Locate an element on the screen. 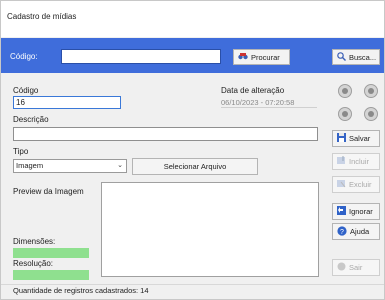 This screenshot has width=385, height=300. search-code-label: Código: is located at coordinates (24, 56).